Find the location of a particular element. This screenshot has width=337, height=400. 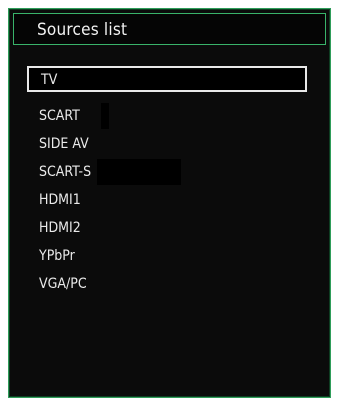

source-label: HDMI1 is located at coordinates (60, 200).